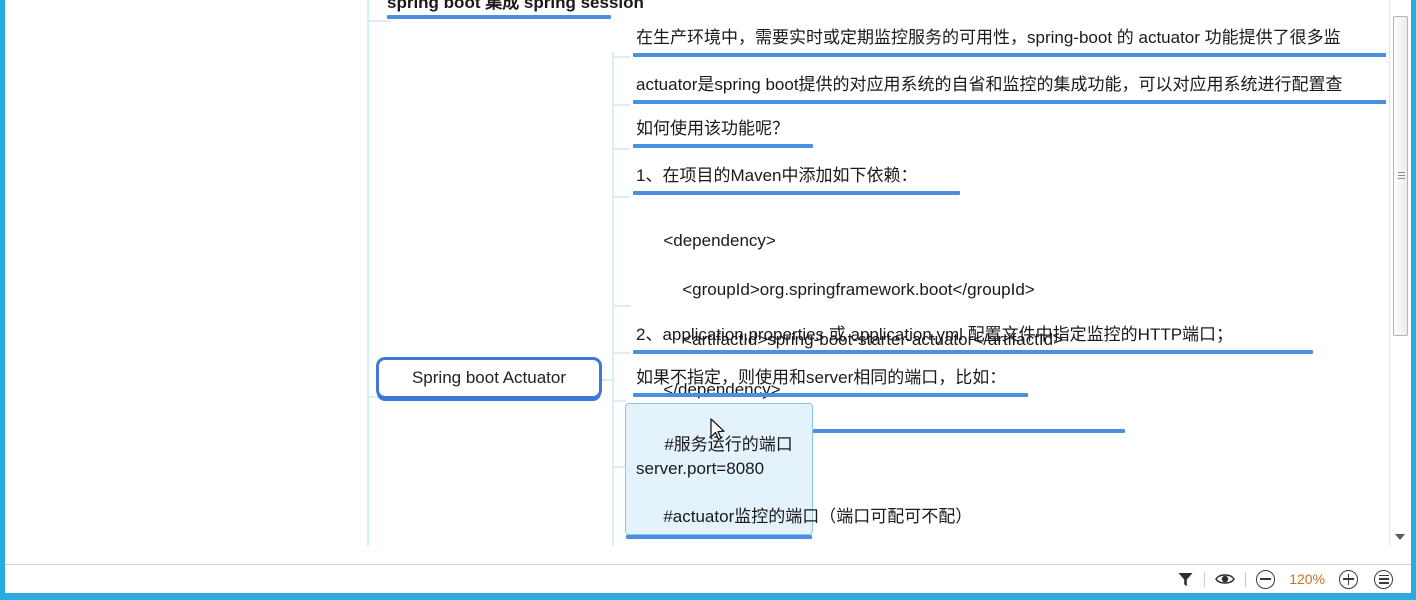 Image resolution: width=1416 pixels, height=600 pixels. I want to click on branch-line-parent, so click(379, 21).